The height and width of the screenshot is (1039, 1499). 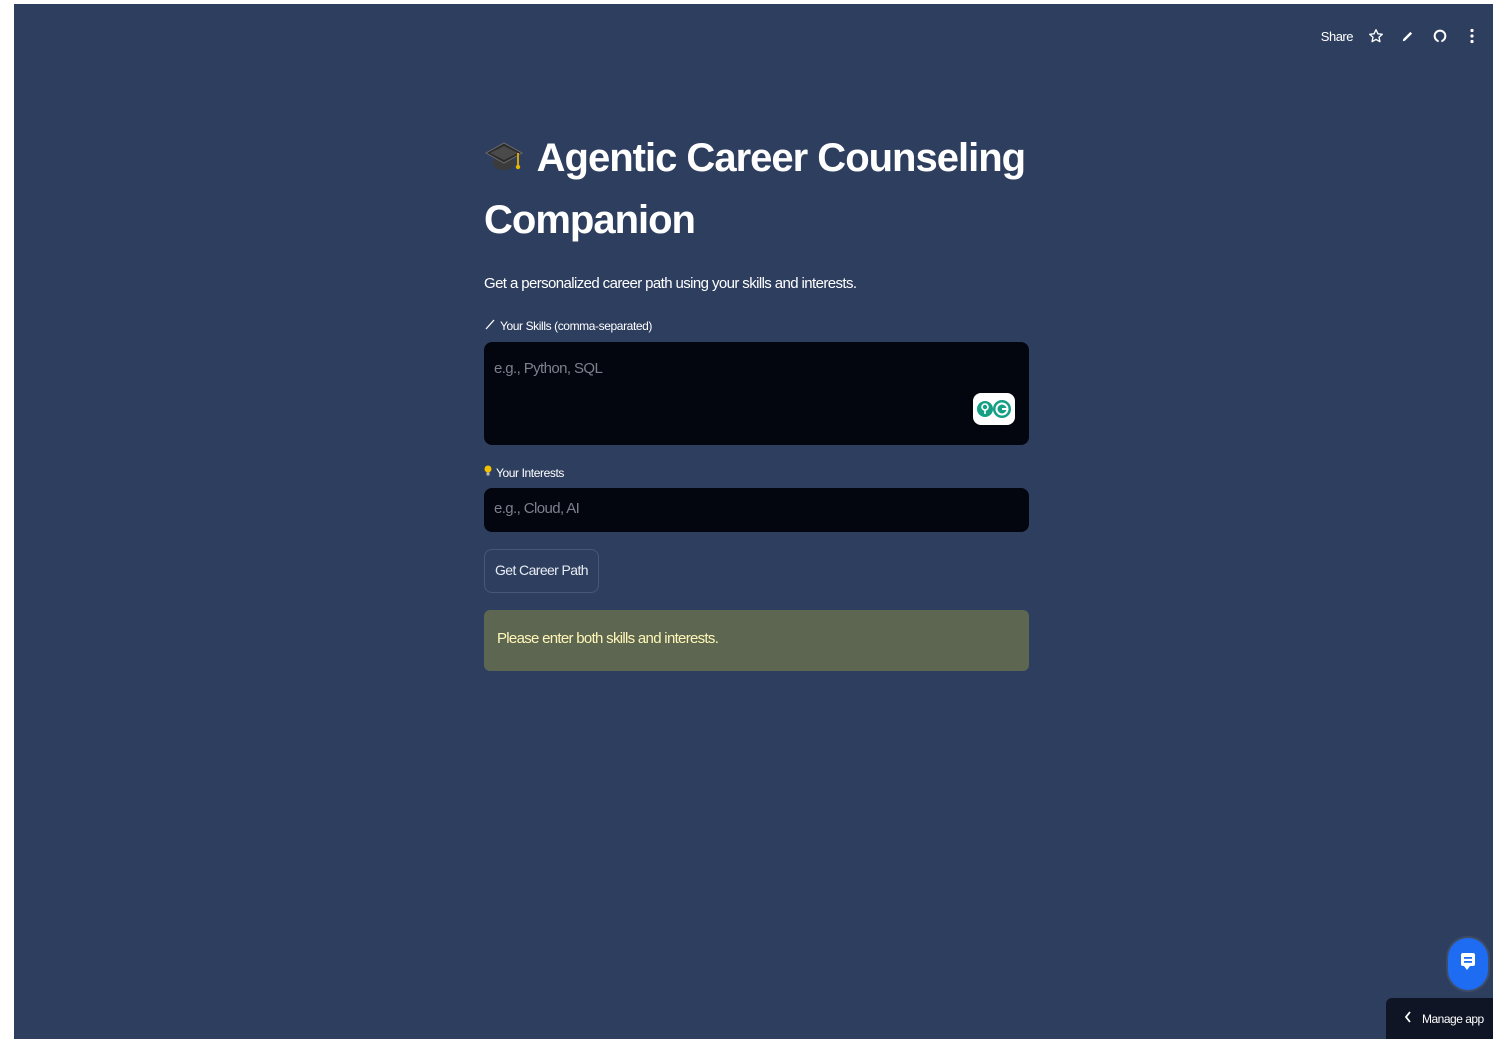 What do you see at coordinates (781, 158) in the screenshot?
I see `title-line-1: Agentic Career Counseling` at bounding box center [781, 158].